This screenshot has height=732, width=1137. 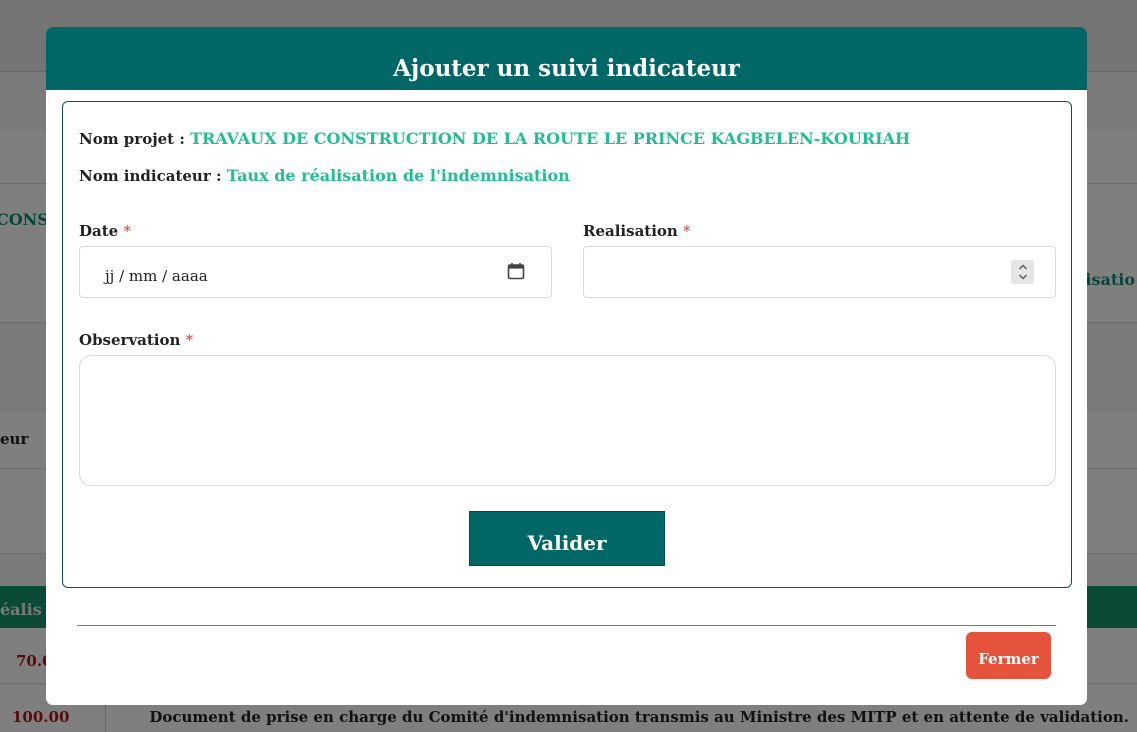 What do you see at coordinates (130, 340) in the screenshot?
I see `observation-label-text: Observation` at bounding box center [130, 340].